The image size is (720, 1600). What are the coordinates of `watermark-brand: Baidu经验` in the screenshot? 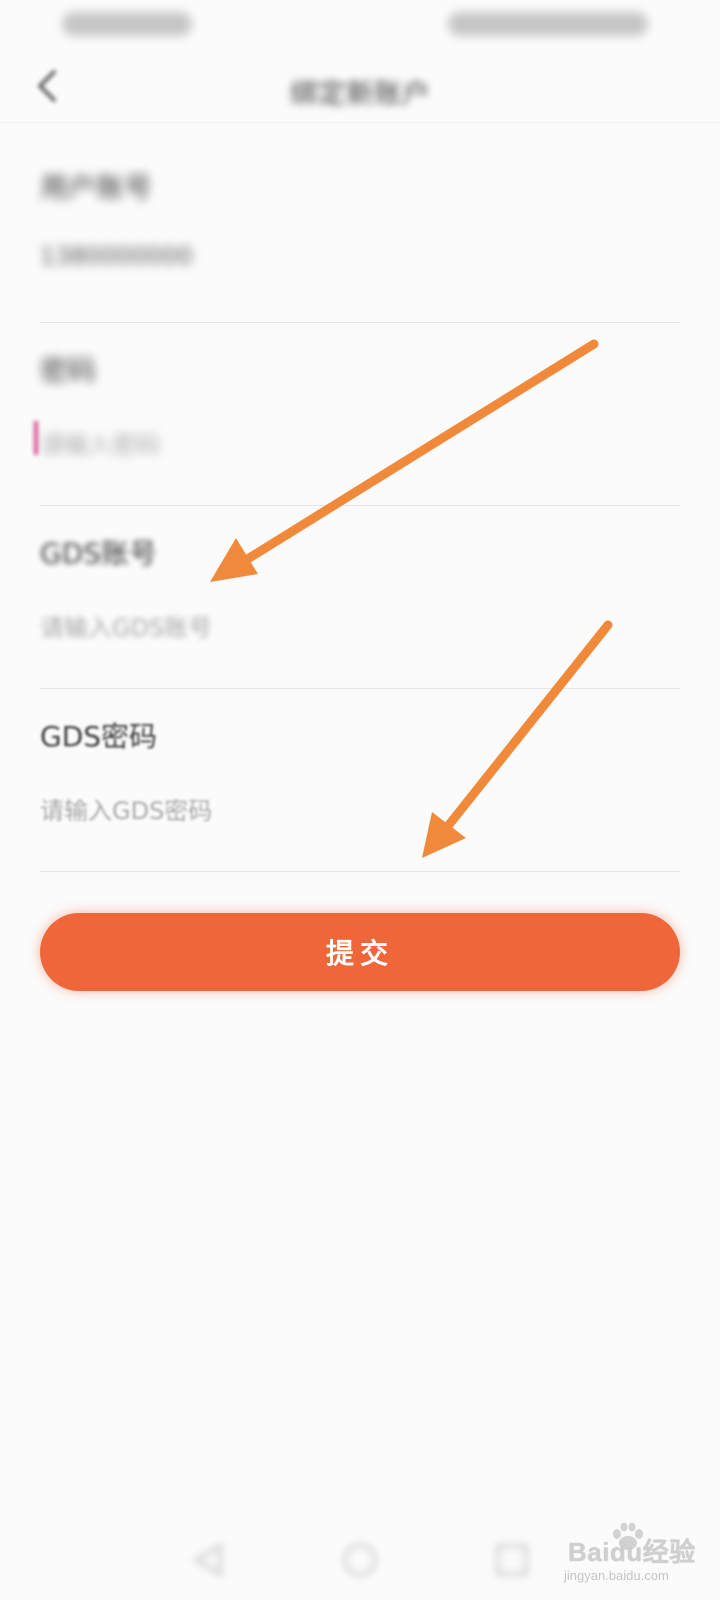 It's located at (632, 1552).